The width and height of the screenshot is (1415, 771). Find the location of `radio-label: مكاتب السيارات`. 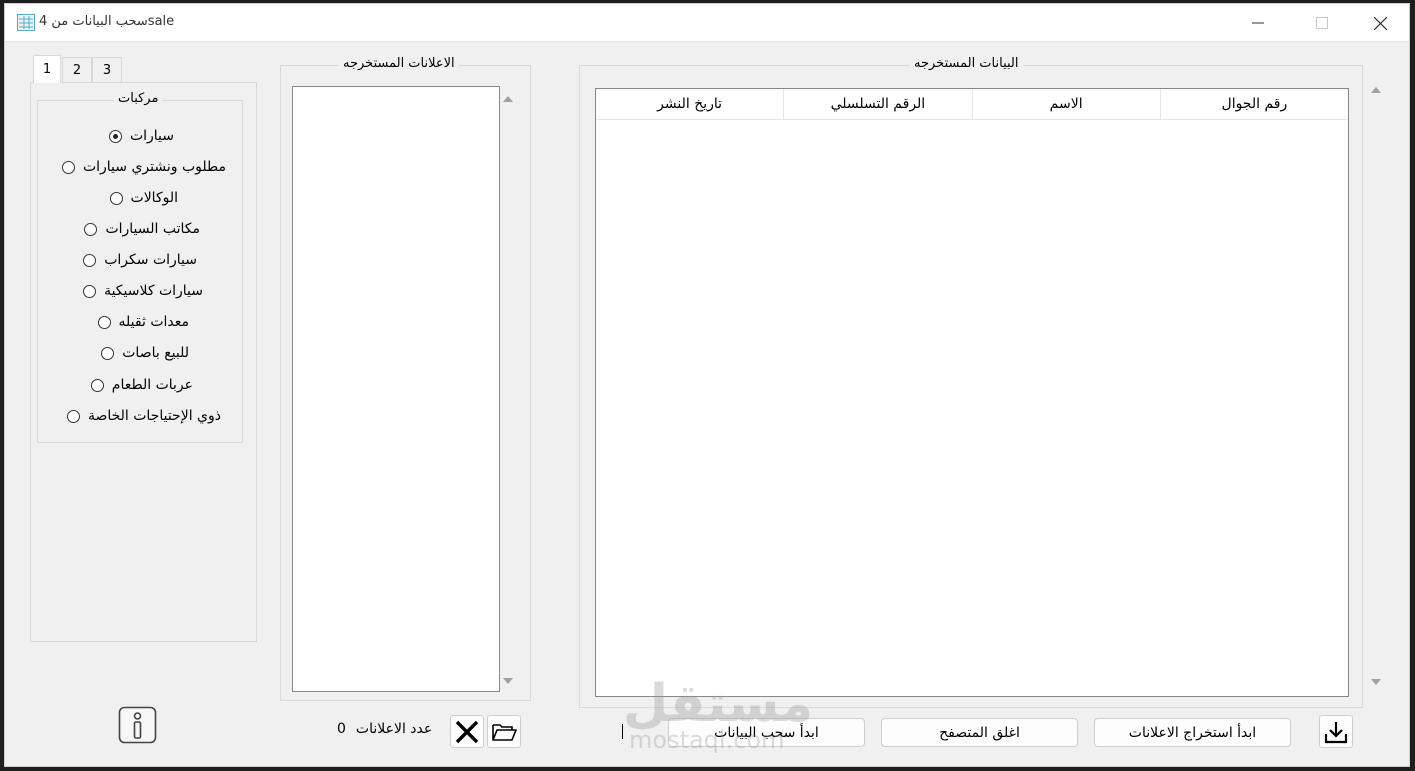

radio-label: مكاتب السيارات is located at coordinates (152, 229).